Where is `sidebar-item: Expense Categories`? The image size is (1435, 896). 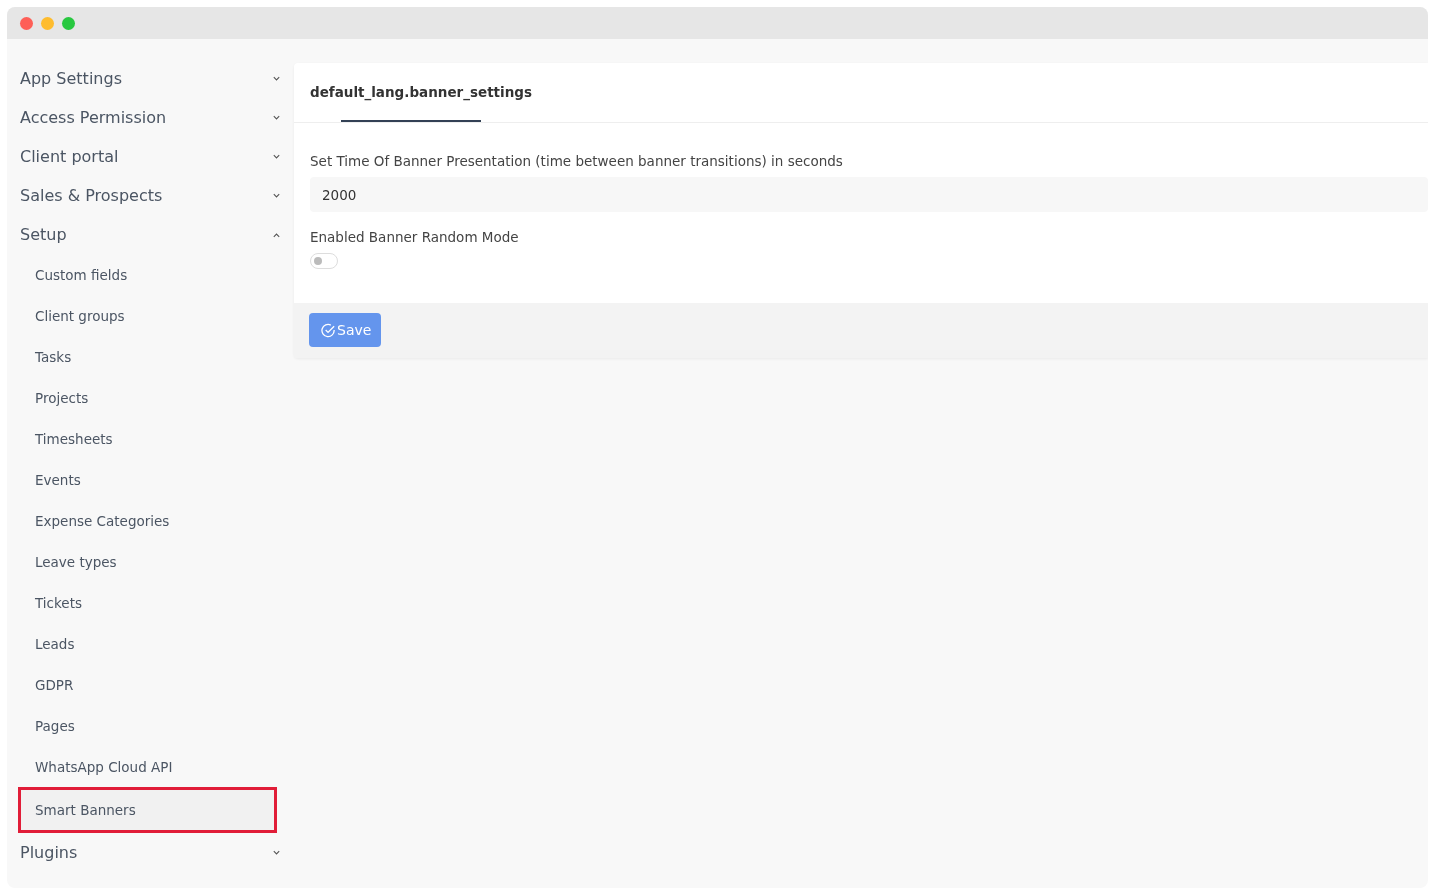 sidebar-item: Expense Categories is located at coordinates (148, 520).